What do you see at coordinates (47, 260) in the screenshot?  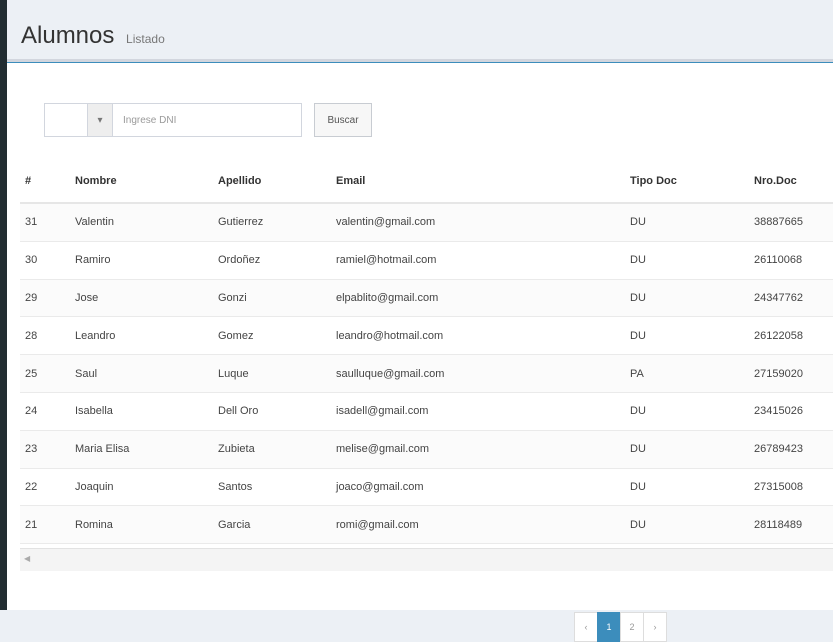 I see `cell-number: 30` at bounding box center [47, 260].